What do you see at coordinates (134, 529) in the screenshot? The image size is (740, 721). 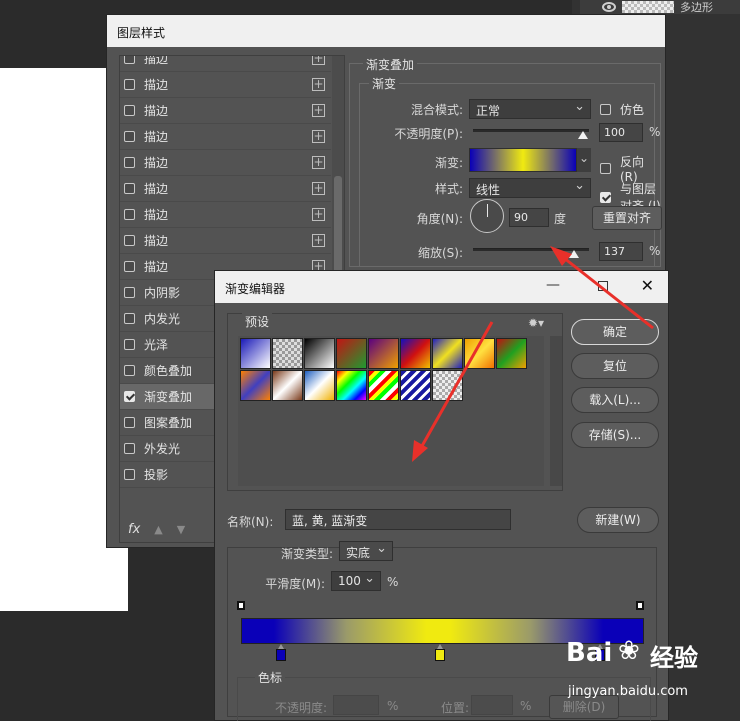 I see `fx-icon: fx` at bounding box center [134, 529].